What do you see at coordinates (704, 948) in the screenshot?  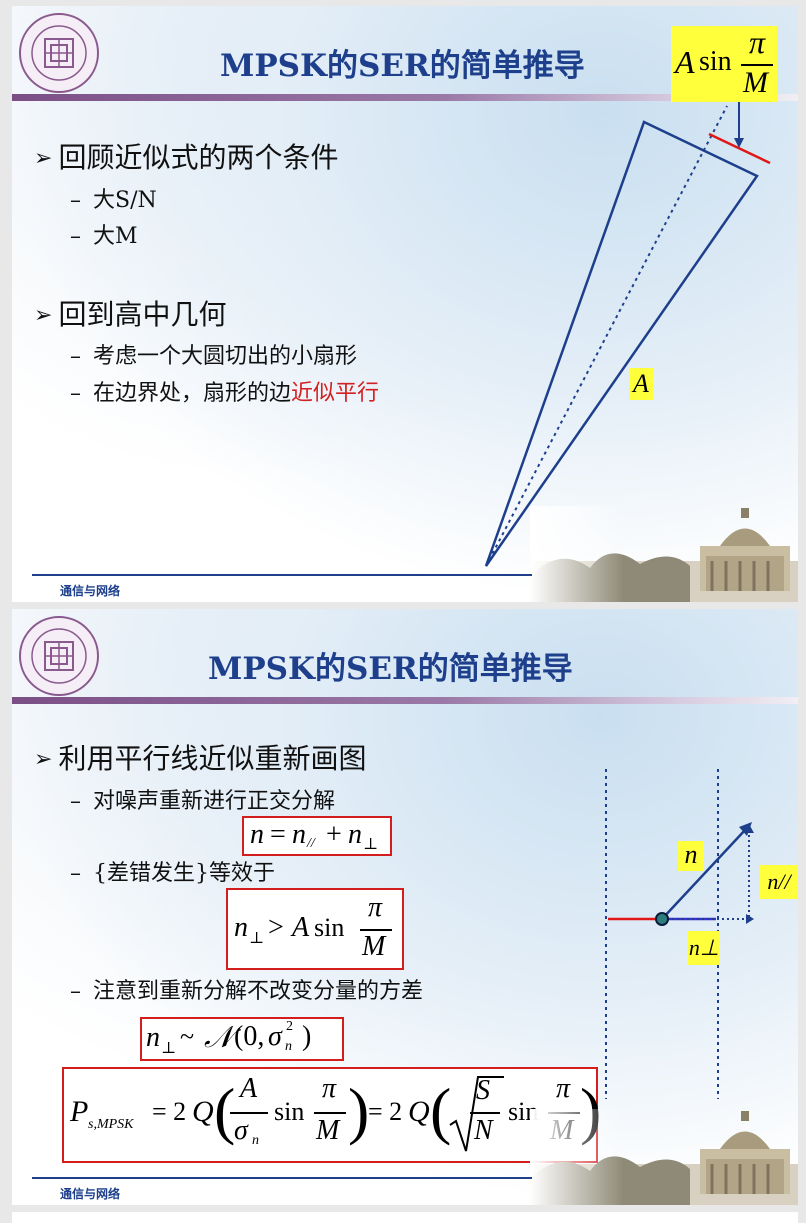 I see `label-n-perp: n⊥` at bounding box center [704, 948].